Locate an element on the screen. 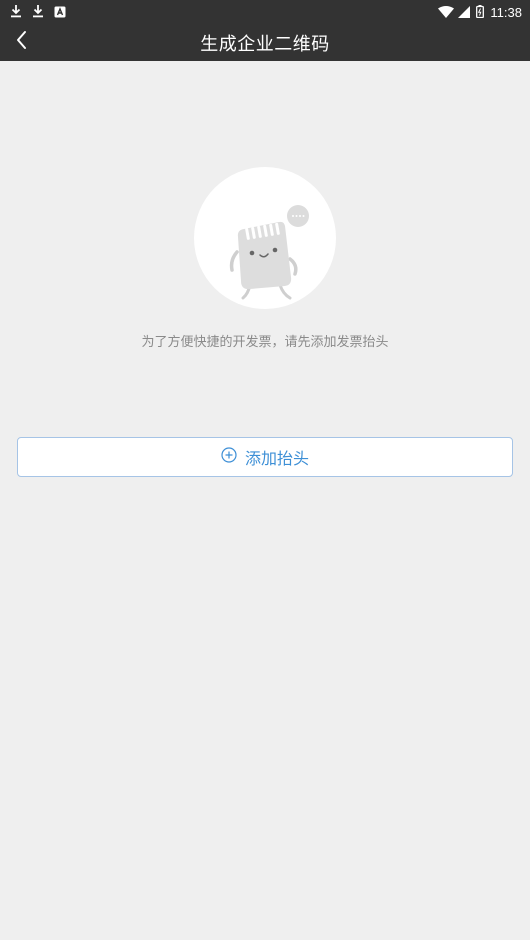 This screenshot has width=530, height=940. sd-card-mascot-icon is located at coordinates (269, 252).